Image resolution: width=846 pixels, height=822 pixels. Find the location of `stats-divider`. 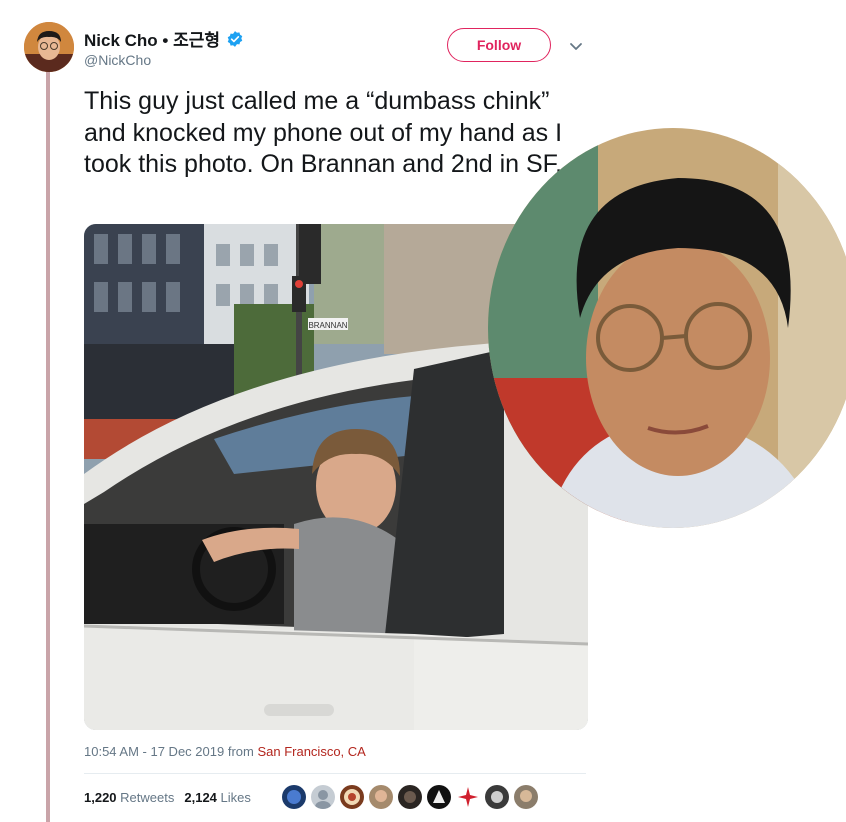

stats-divider is located at coordinates (335, 773).